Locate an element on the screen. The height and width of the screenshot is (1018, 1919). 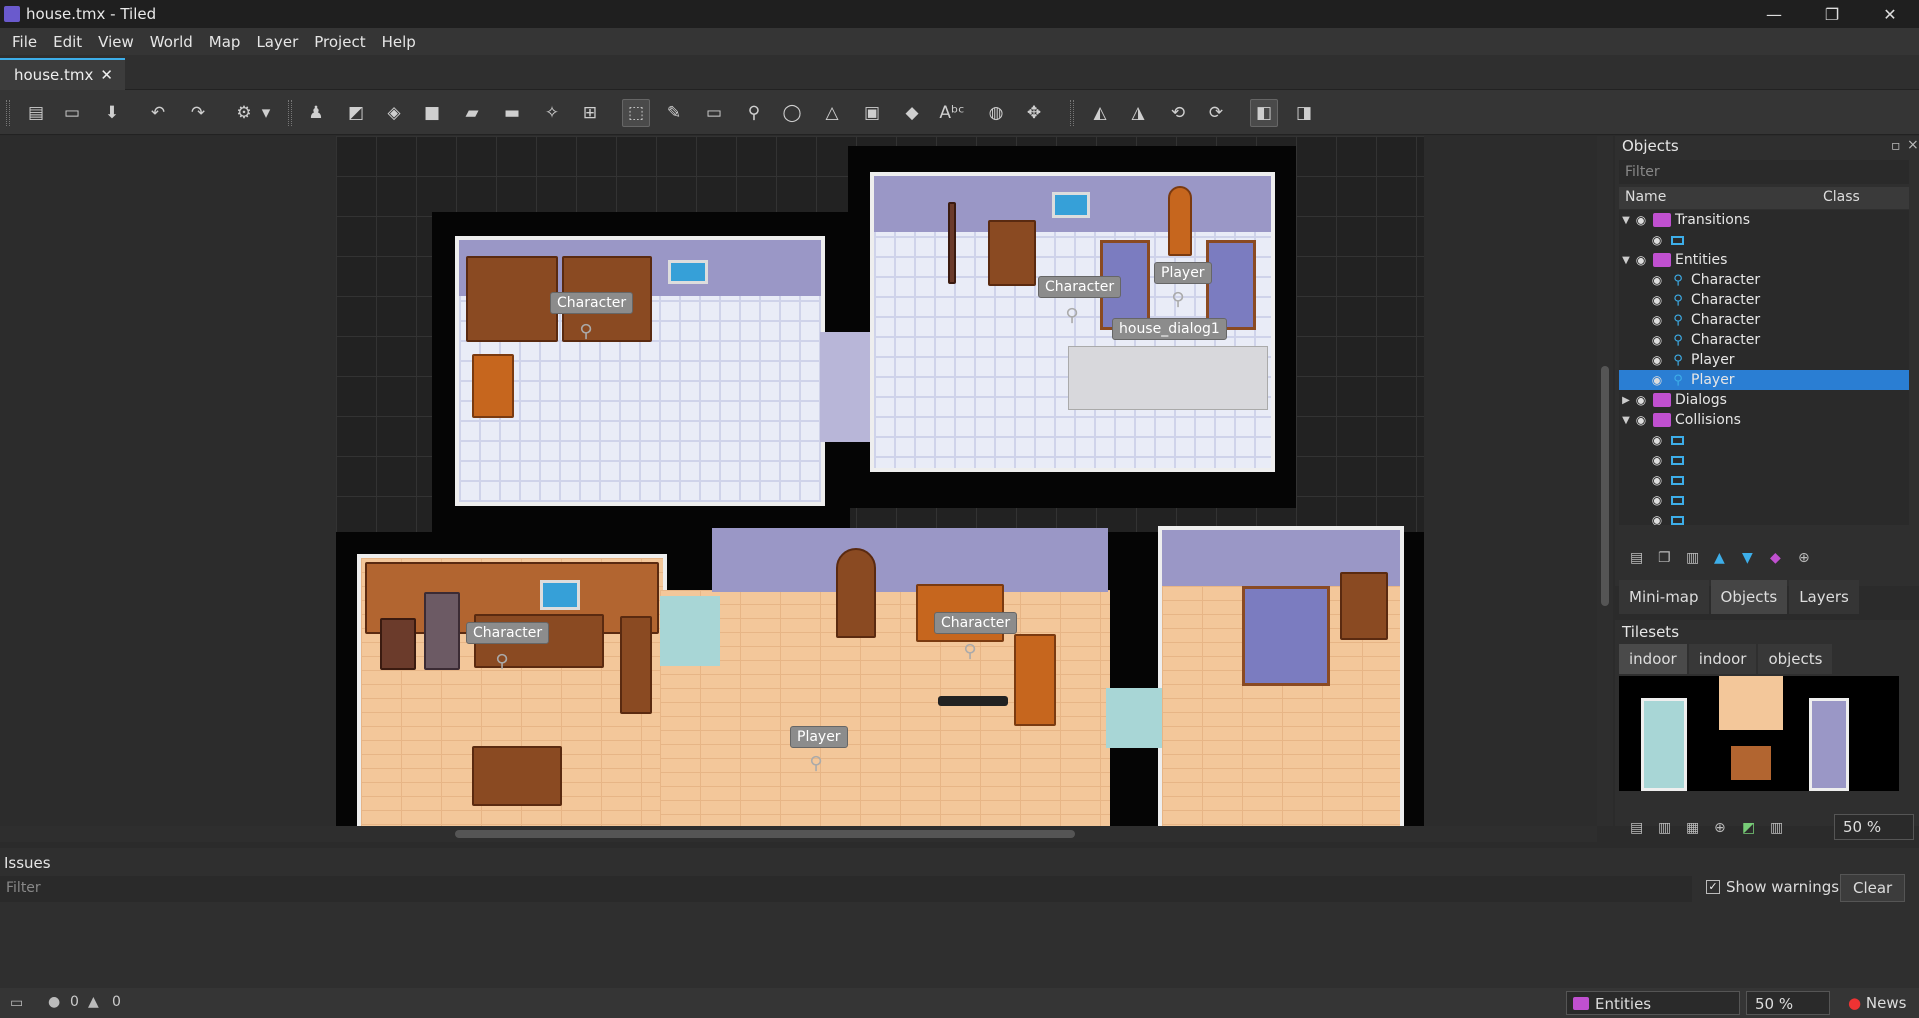
move-down-icon: ▼ is located at coordinates (1747, 558).